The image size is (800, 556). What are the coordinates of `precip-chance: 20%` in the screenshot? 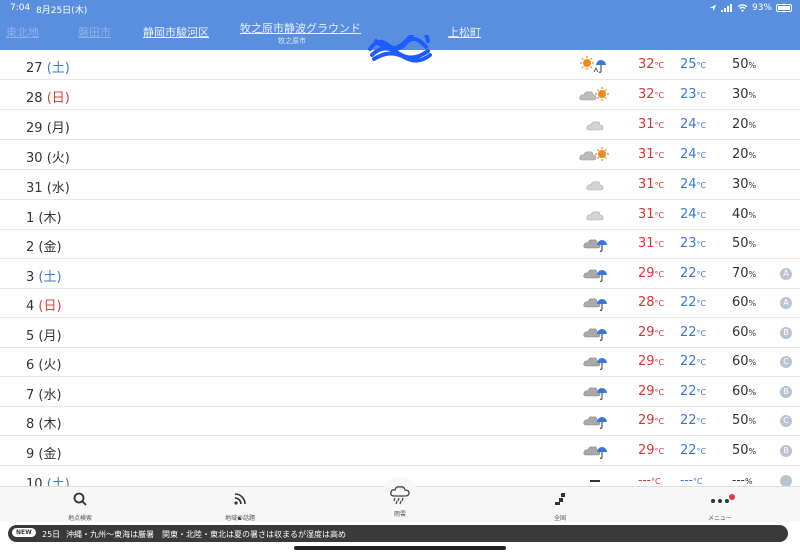 It's located at (744, 124).